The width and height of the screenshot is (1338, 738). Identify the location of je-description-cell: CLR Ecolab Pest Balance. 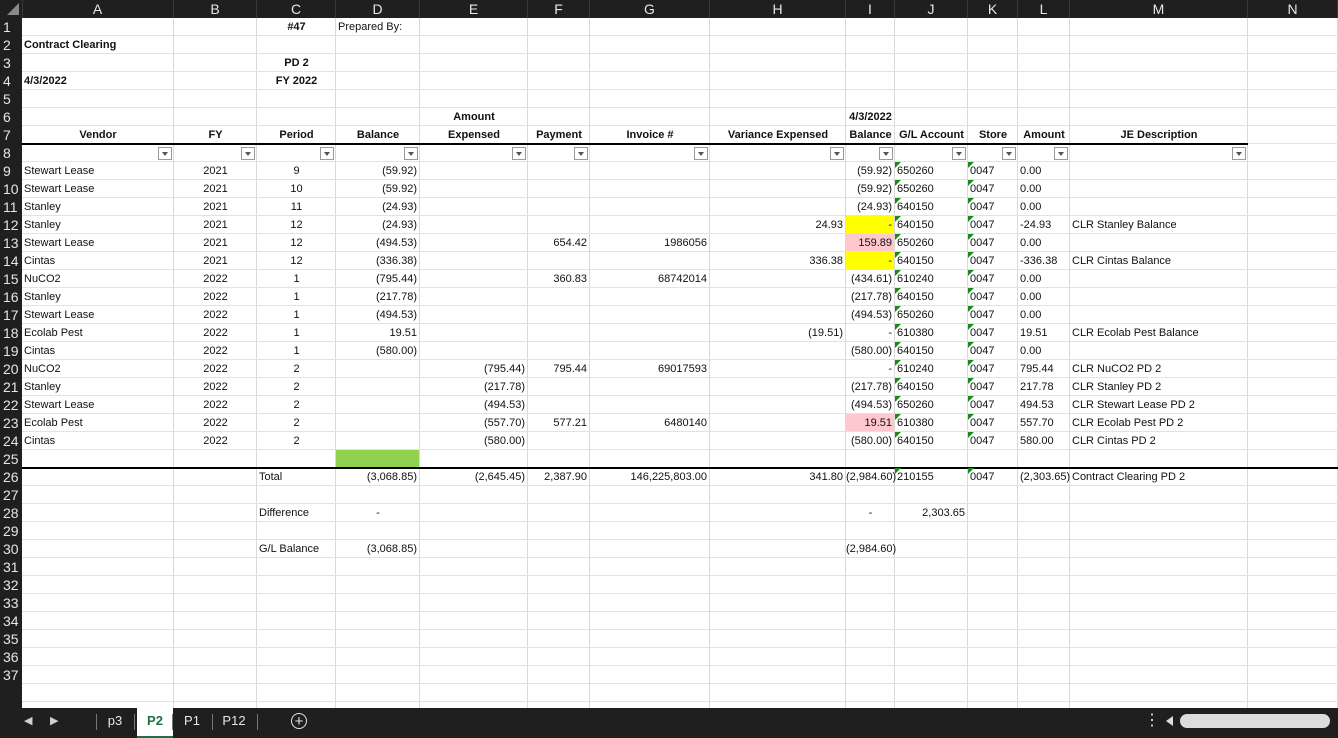
(1159, 333).